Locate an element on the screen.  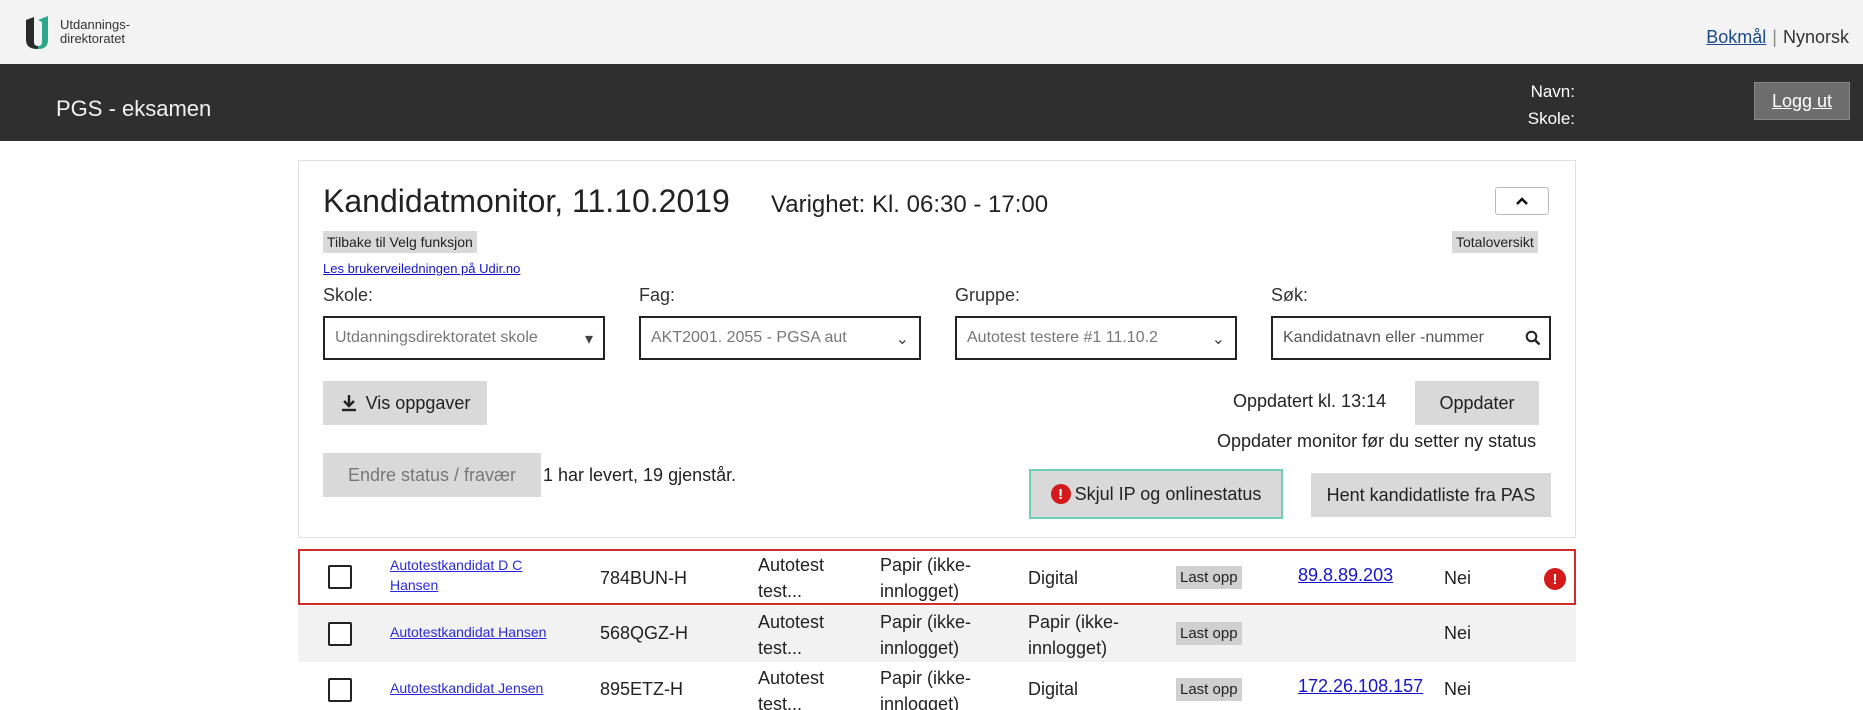
school-label: Skole: is located at coordinates (1551, 118).